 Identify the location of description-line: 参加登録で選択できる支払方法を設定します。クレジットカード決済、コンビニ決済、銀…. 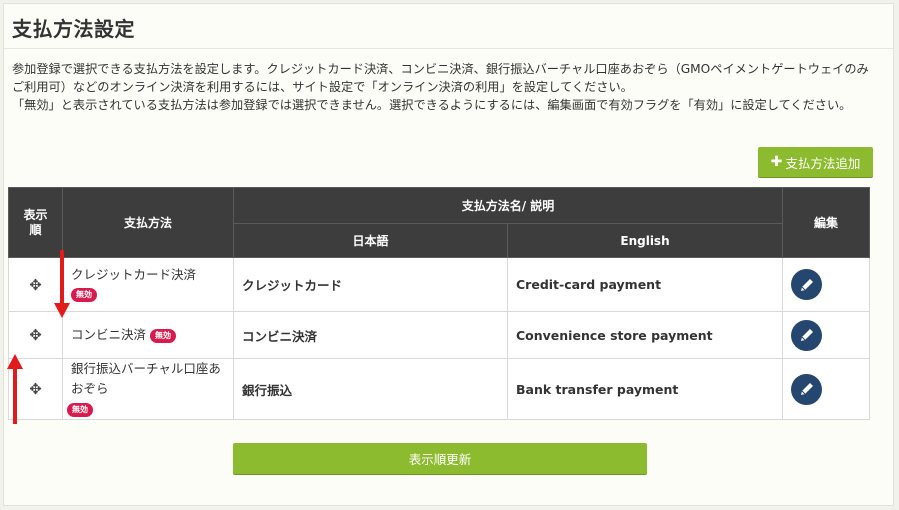
(440, 78).